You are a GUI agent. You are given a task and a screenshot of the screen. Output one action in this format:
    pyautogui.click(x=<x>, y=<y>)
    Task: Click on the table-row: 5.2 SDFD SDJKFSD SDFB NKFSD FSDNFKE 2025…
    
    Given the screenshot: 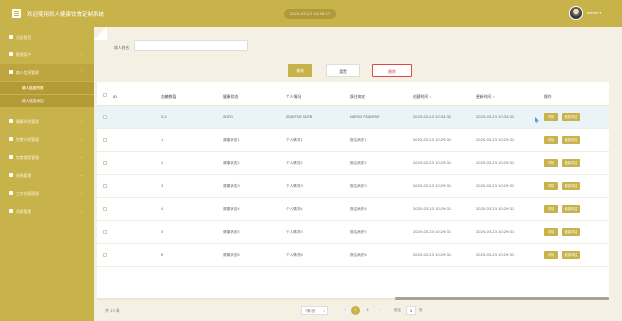 What is the action you would take?
    pyautogui.click(x=353, y=117)
    